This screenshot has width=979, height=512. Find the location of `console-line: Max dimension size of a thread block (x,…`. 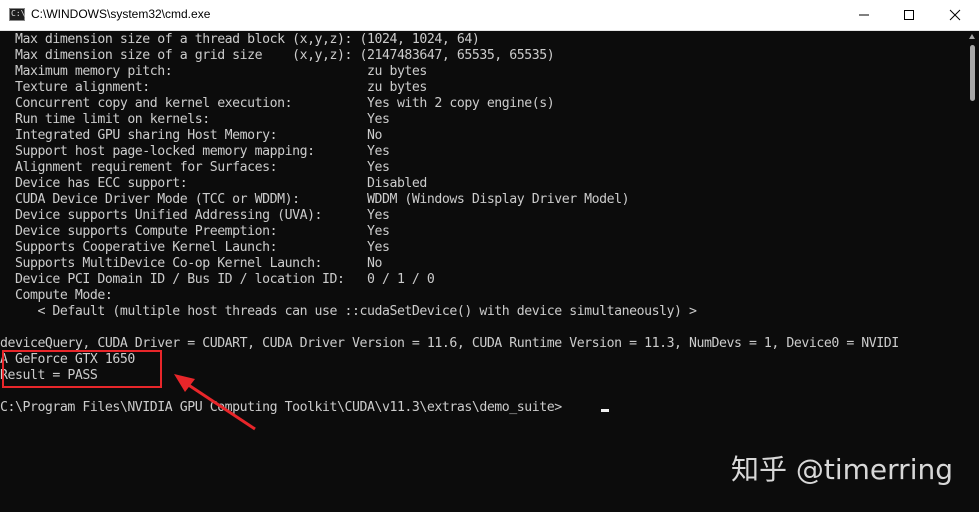

console-line: Max dimension size of a thread block (x,… is located at coordinates (240, 39).